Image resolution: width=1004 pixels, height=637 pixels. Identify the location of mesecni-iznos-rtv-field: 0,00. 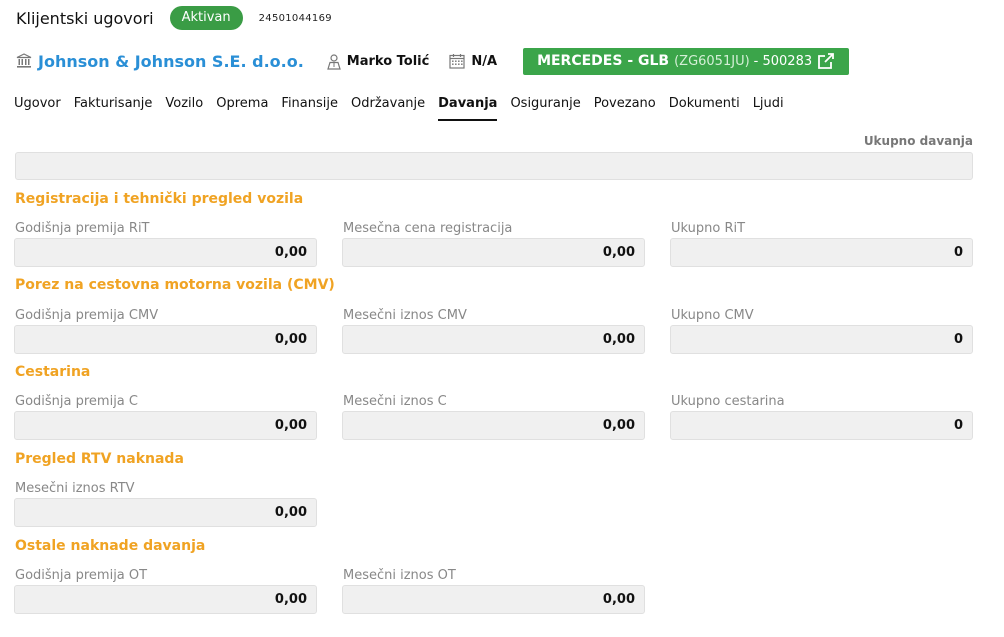
(165, 512).